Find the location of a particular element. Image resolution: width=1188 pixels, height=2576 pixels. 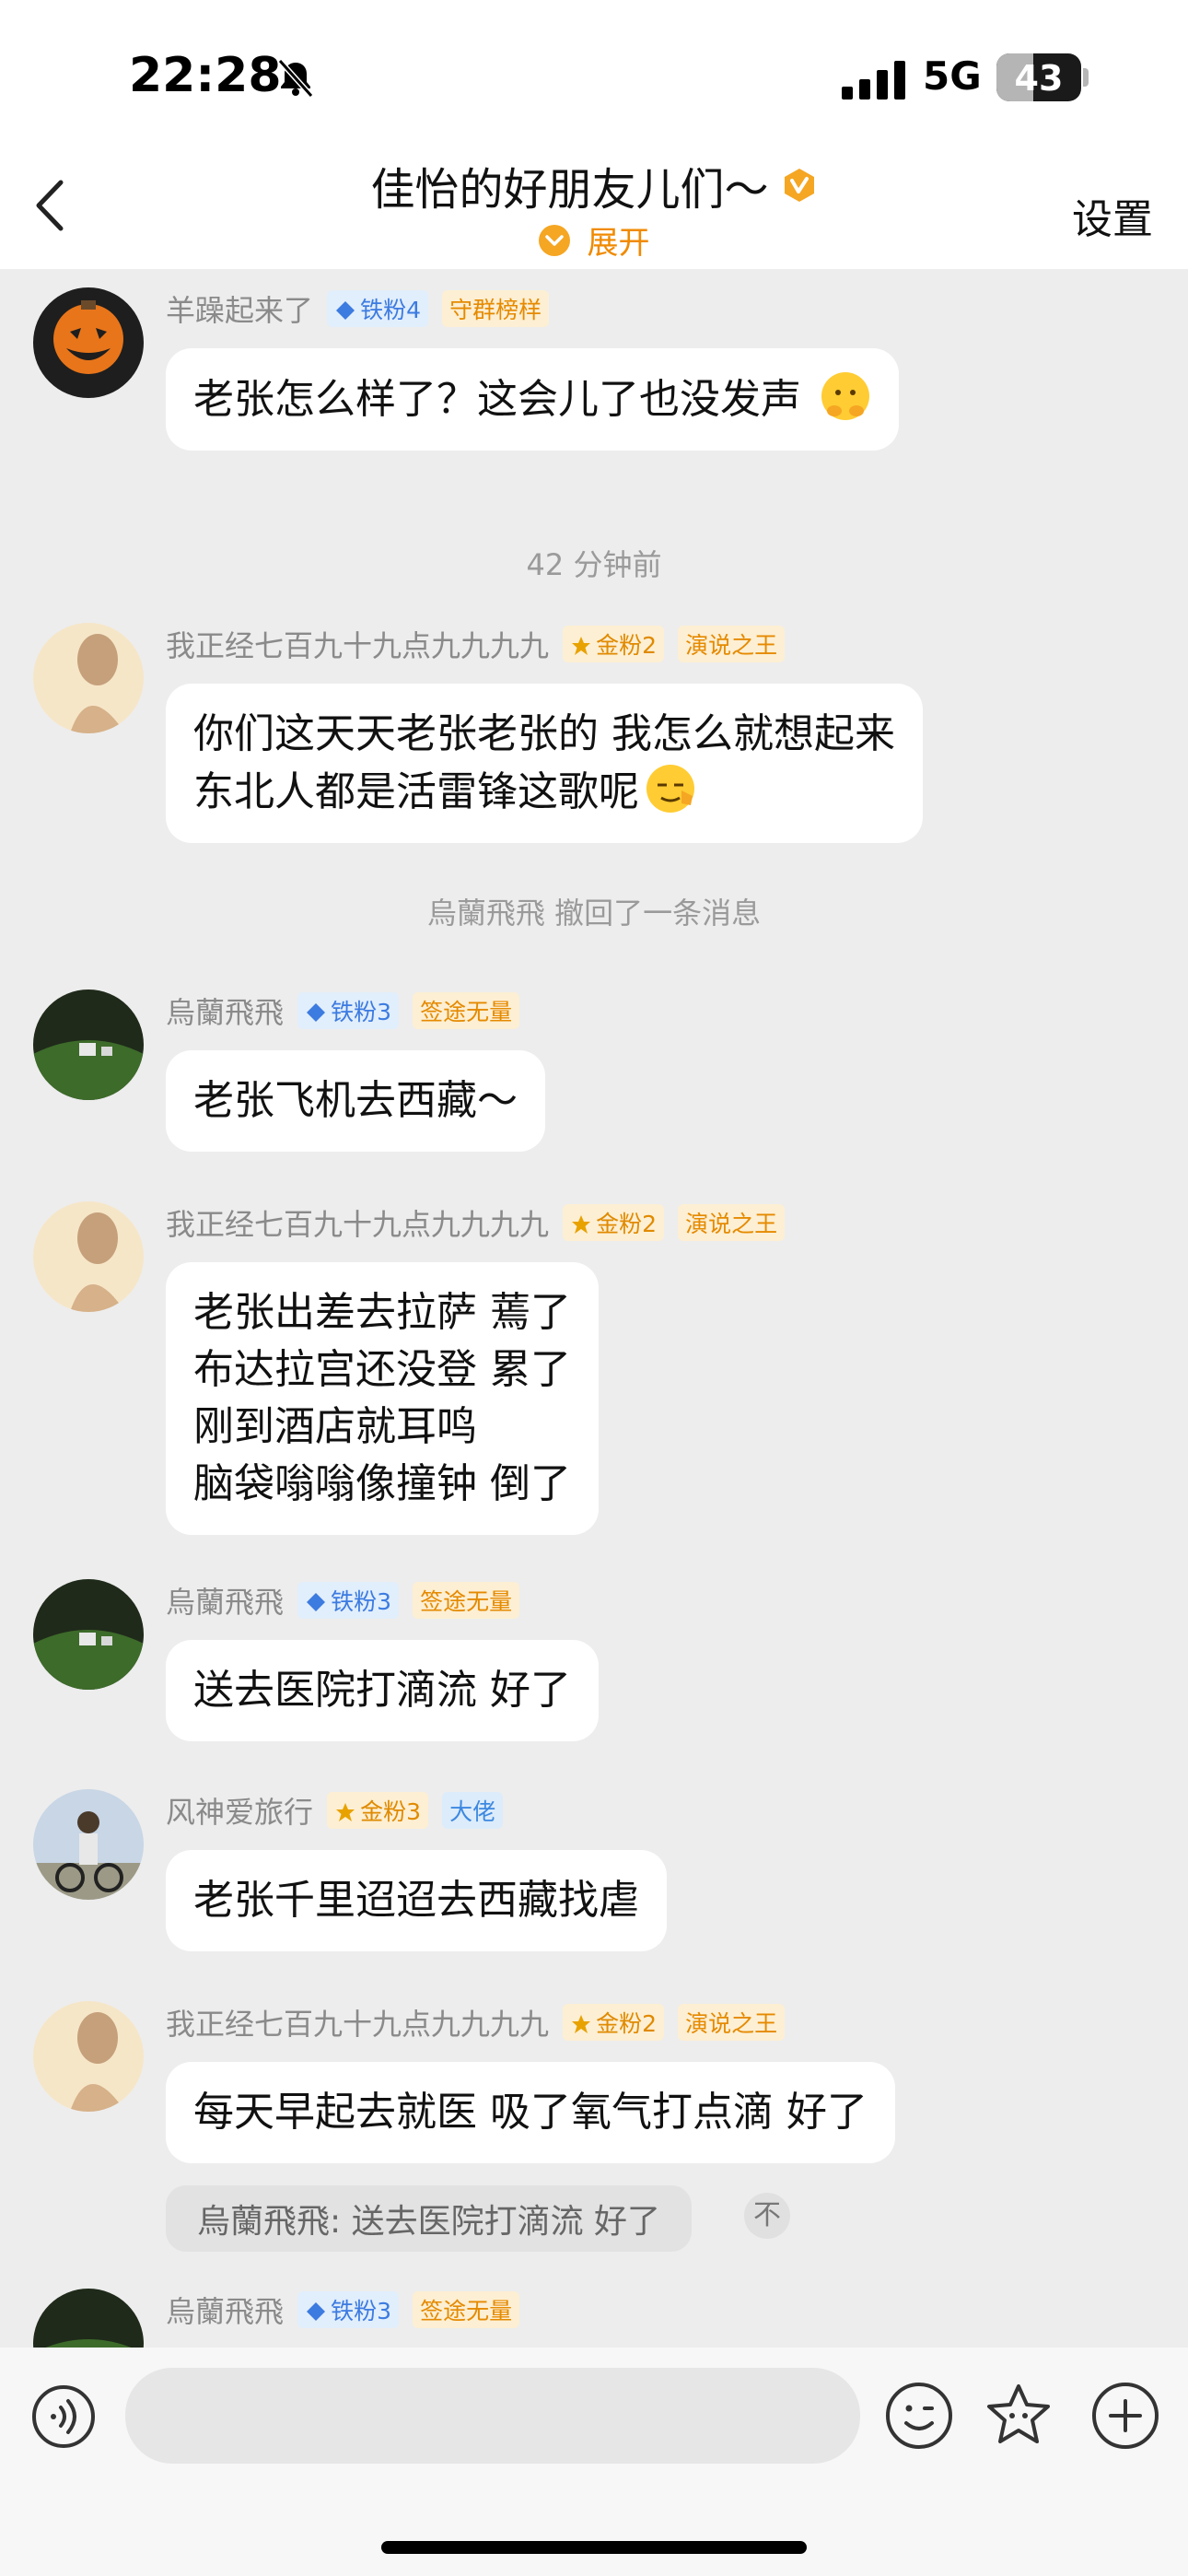

message-meta: 风神爱旅行 金粉3 大佬 is located at coordinates (335, 1809).